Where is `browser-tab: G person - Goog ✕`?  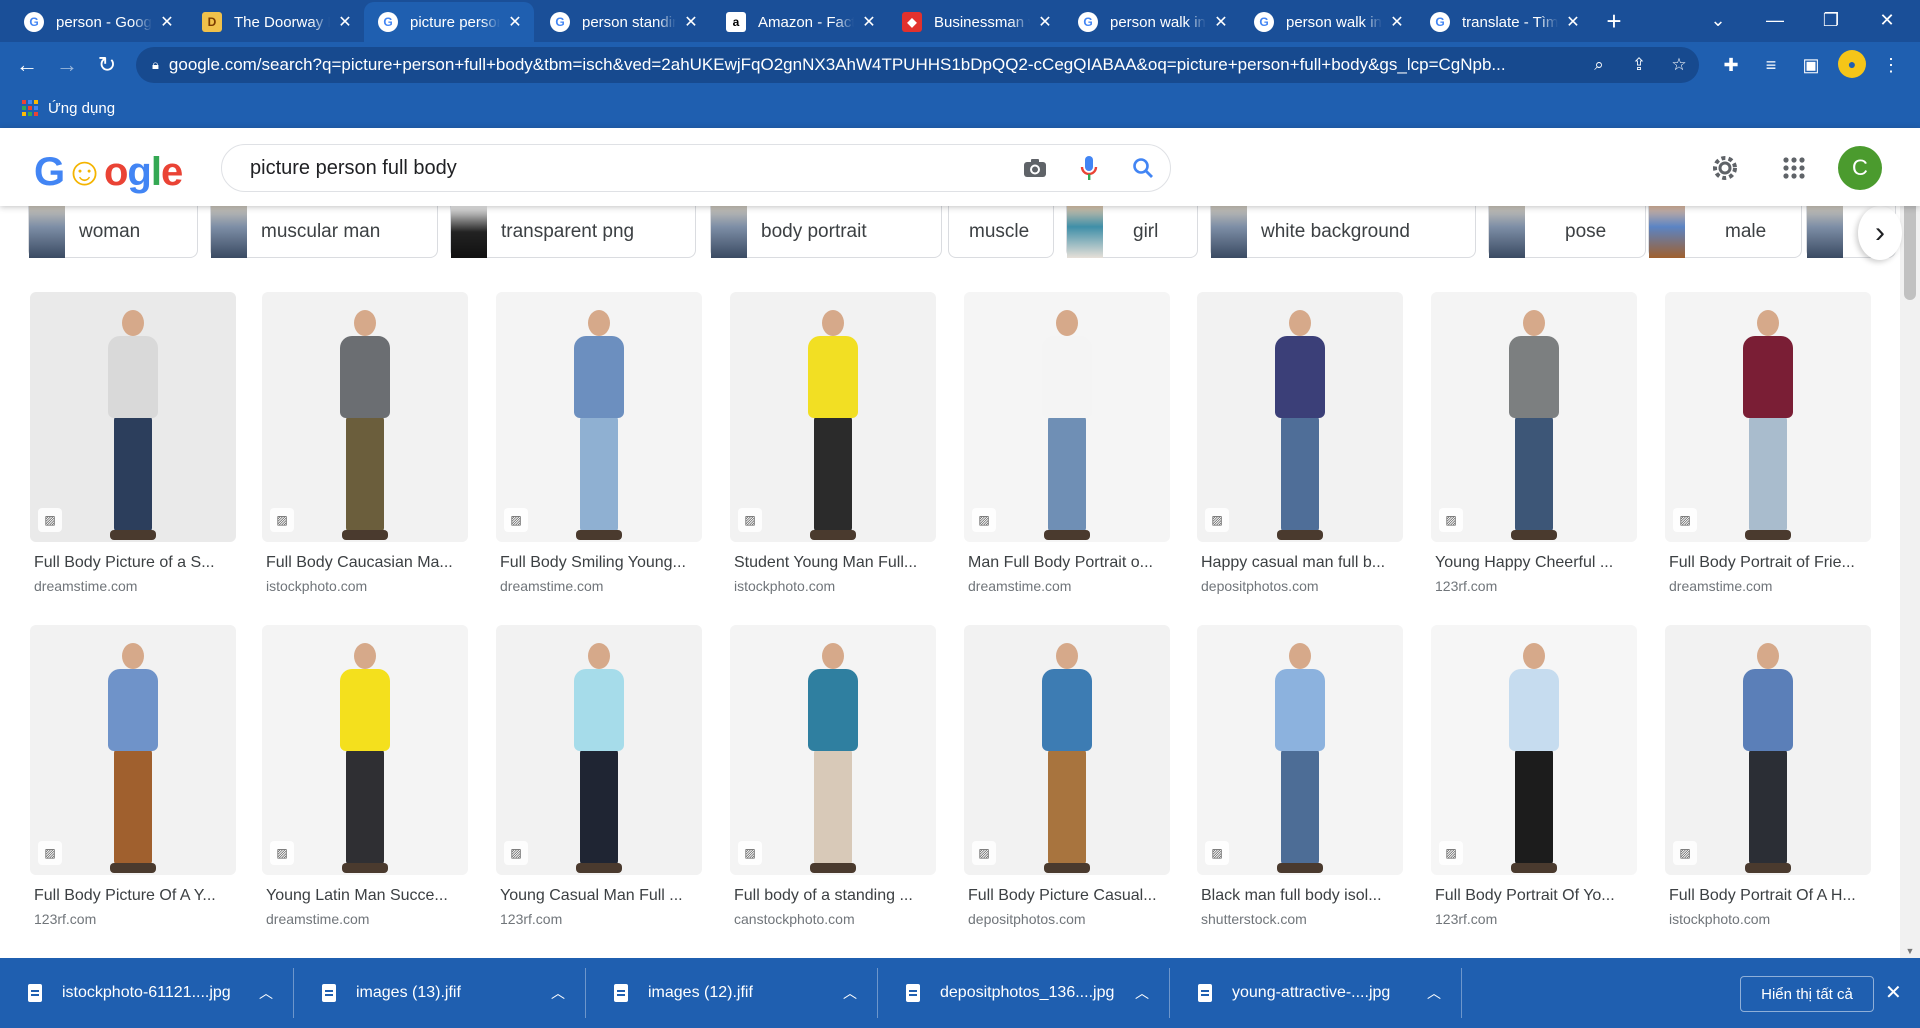
browser-tab: G person - Goog ✕ is located at coordinates (98, 22).